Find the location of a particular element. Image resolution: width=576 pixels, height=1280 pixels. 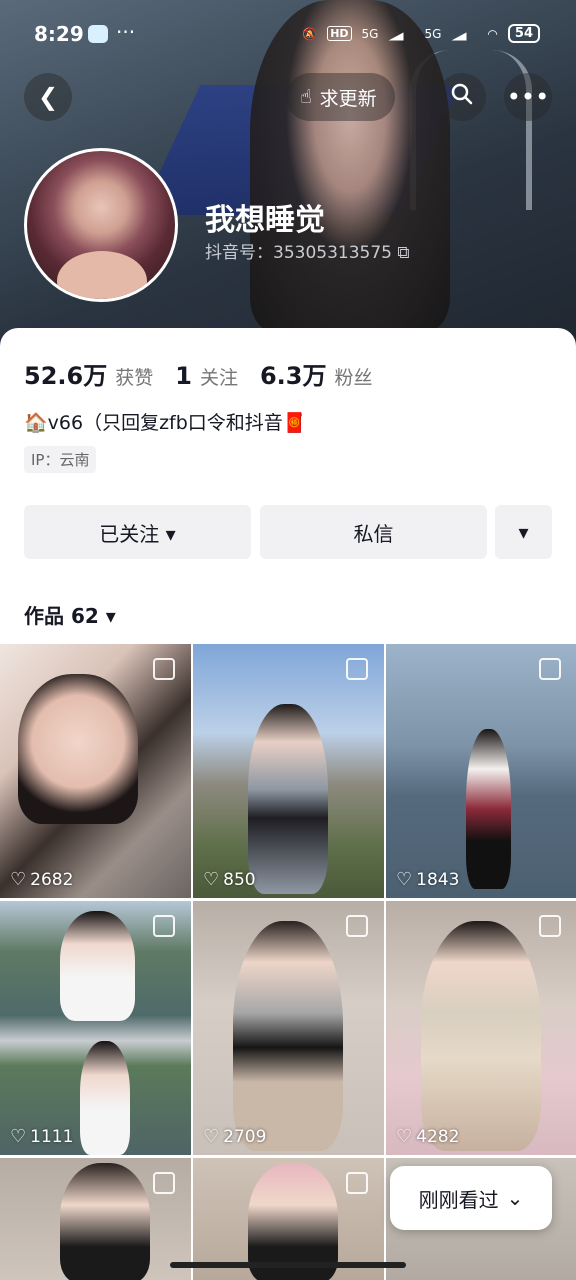

like-count: ♡ 2682 is located at coordinates (41, 879).